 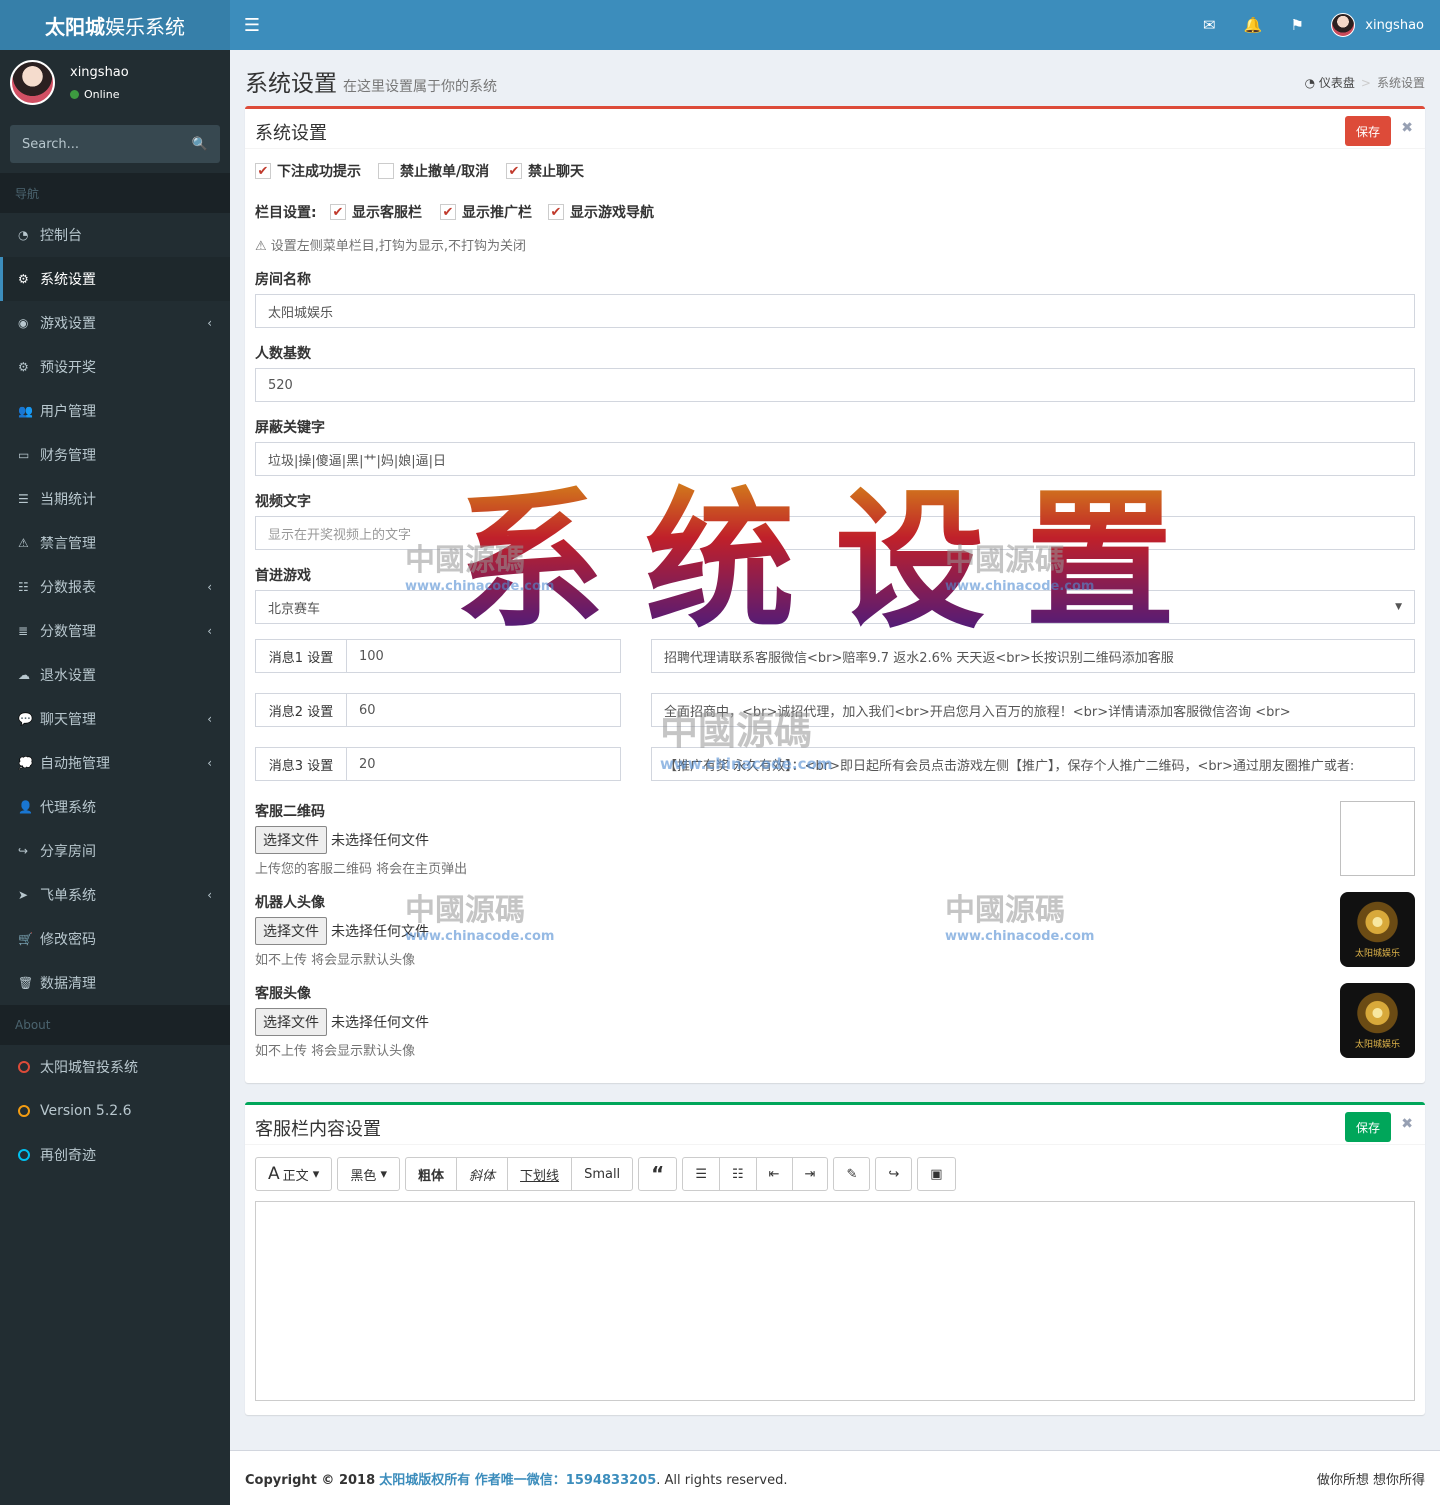 I want to click on indent-icon: ⇥, so click(x=810, y=1174).